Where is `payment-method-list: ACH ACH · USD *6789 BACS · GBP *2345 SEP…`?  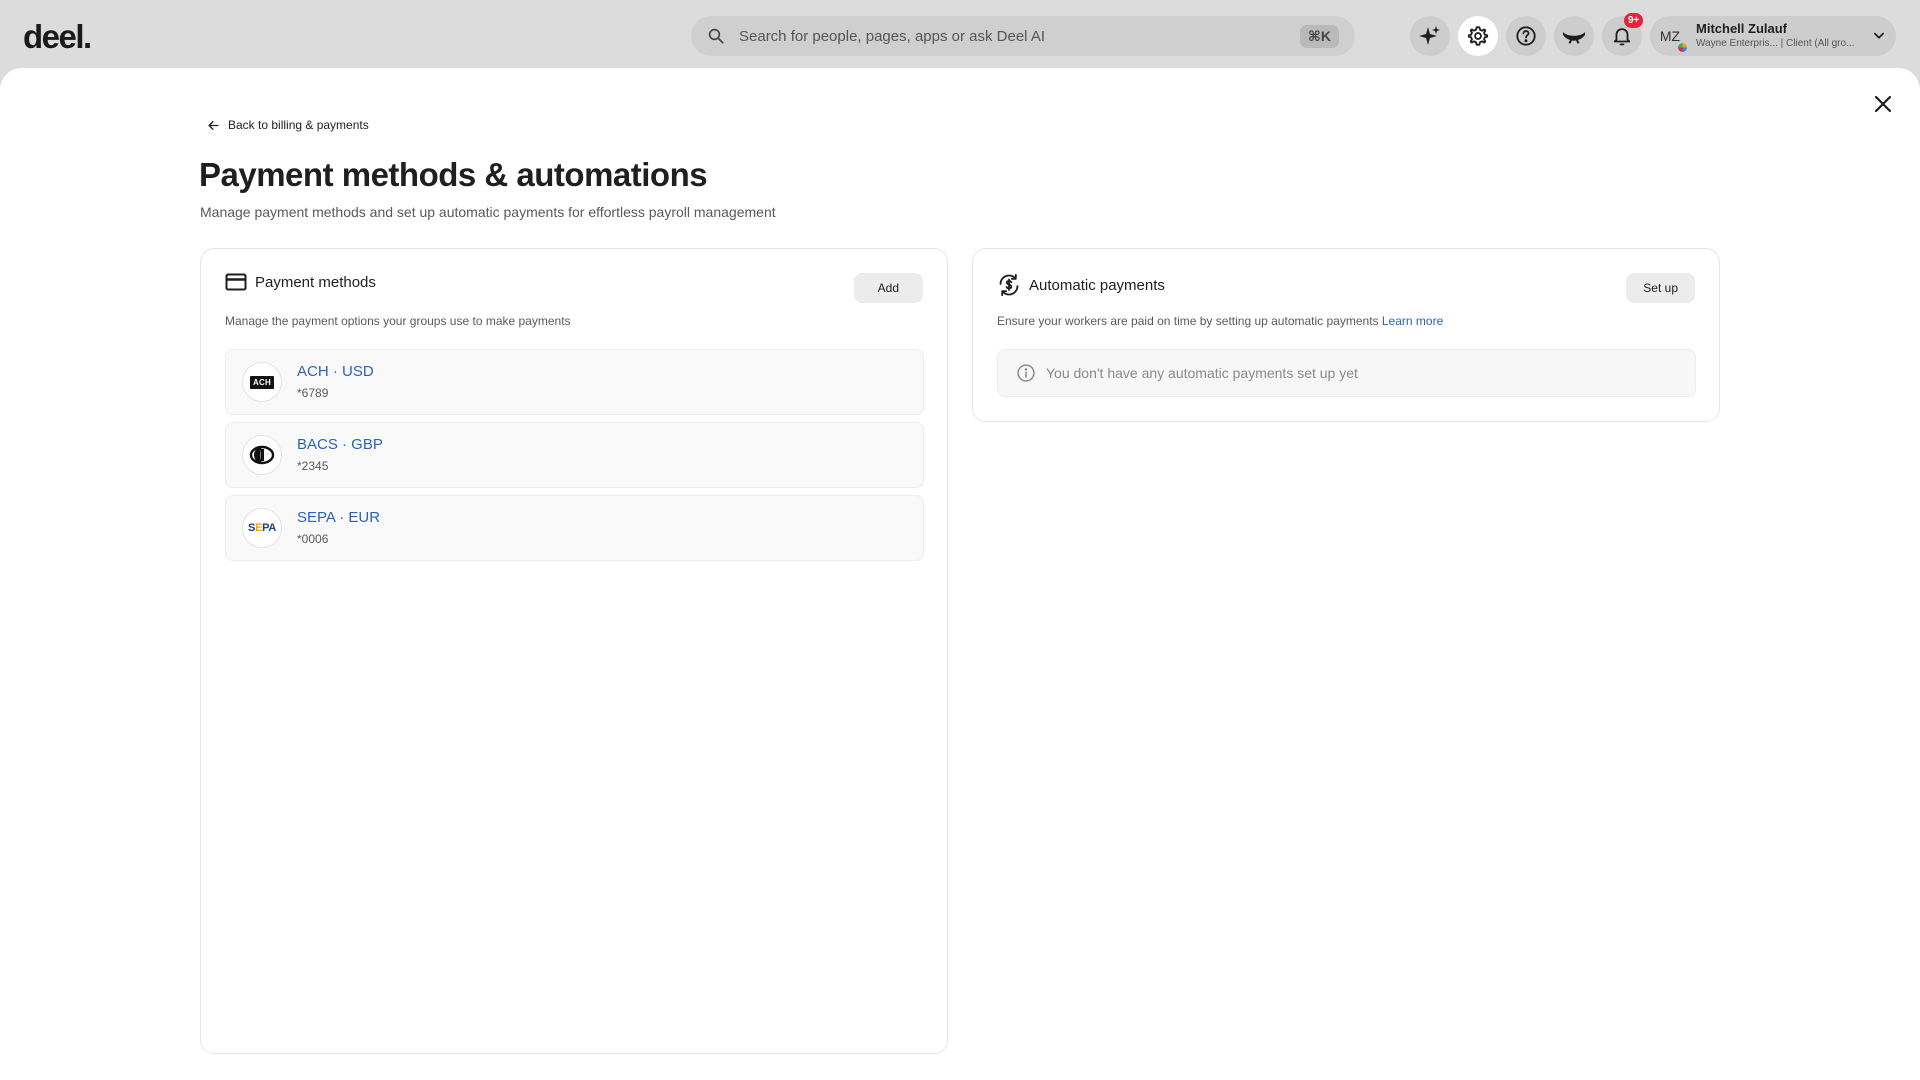
payment-method-list: ACH ACH · USD *6789 BACS · GBP *2345 SEP… is located at coordinates (574, 458).